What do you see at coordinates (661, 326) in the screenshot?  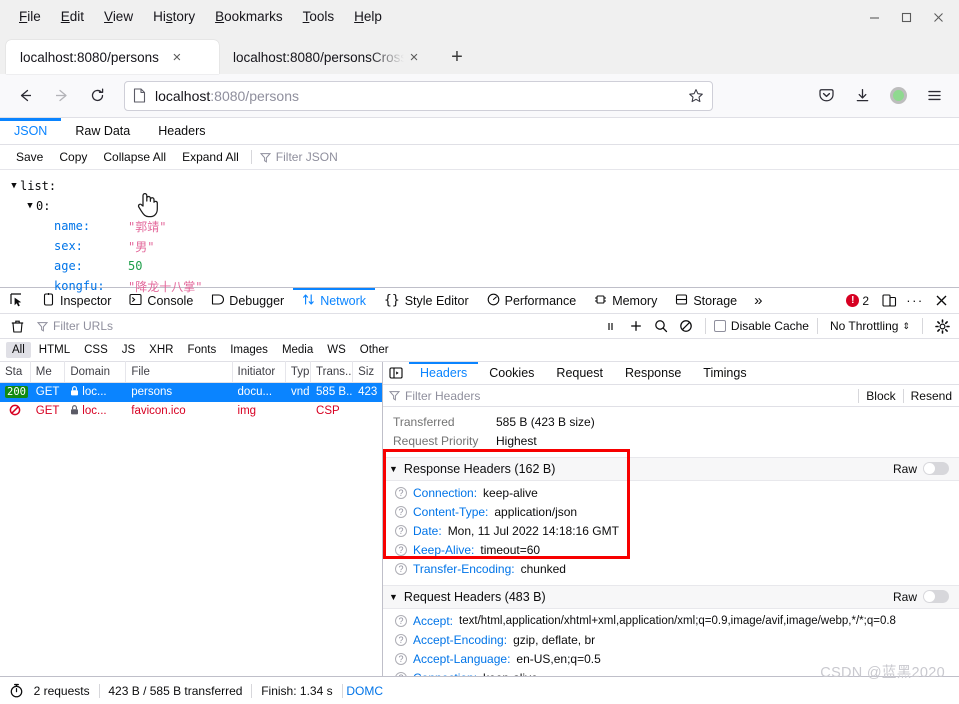 I see `search-icon` at bounding box center [661, 326].